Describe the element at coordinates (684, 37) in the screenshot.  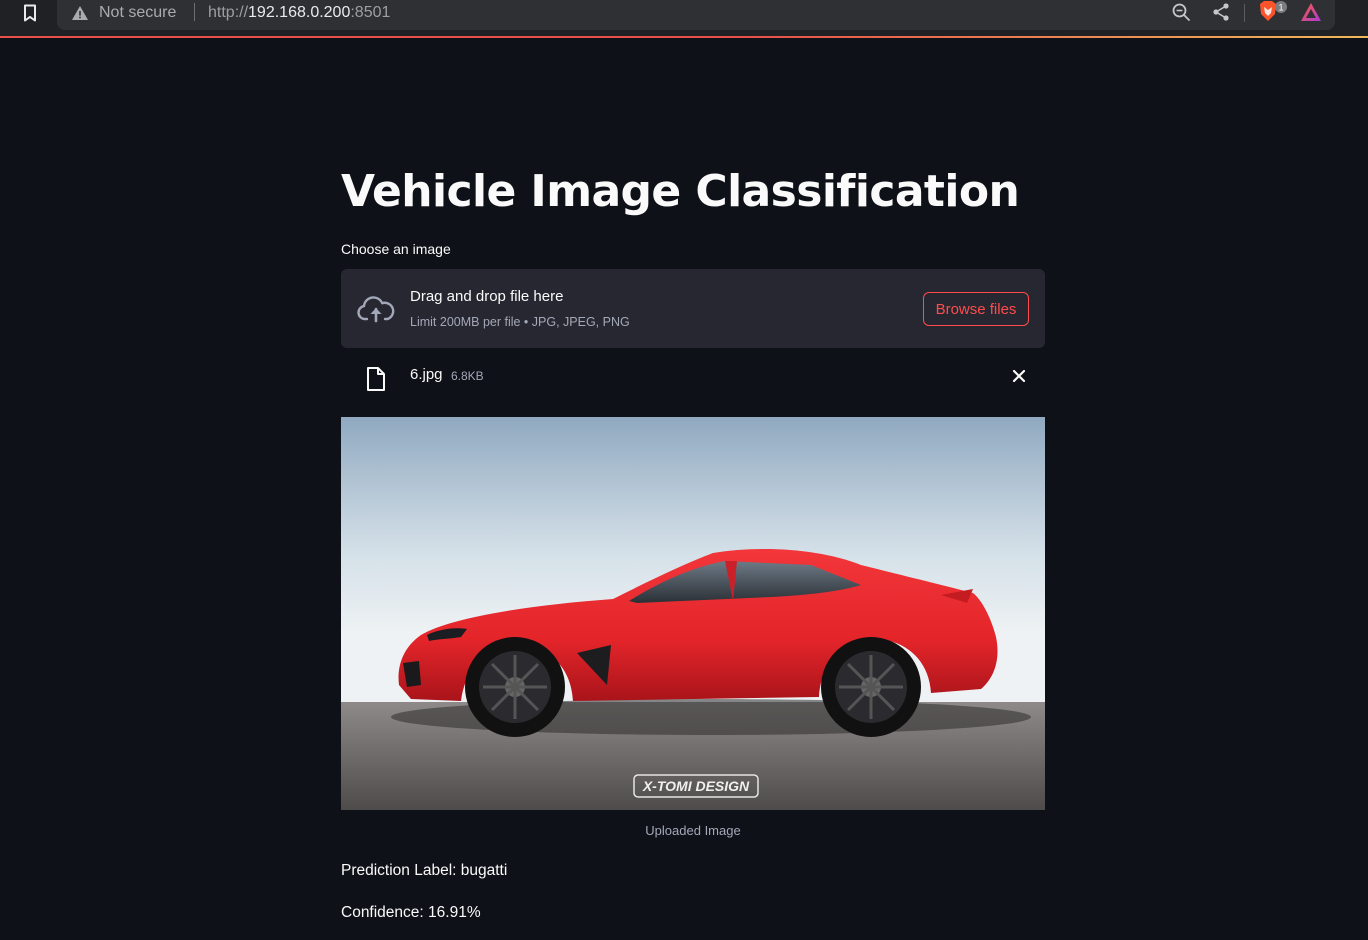
I see `loading-accent-line` at that location.